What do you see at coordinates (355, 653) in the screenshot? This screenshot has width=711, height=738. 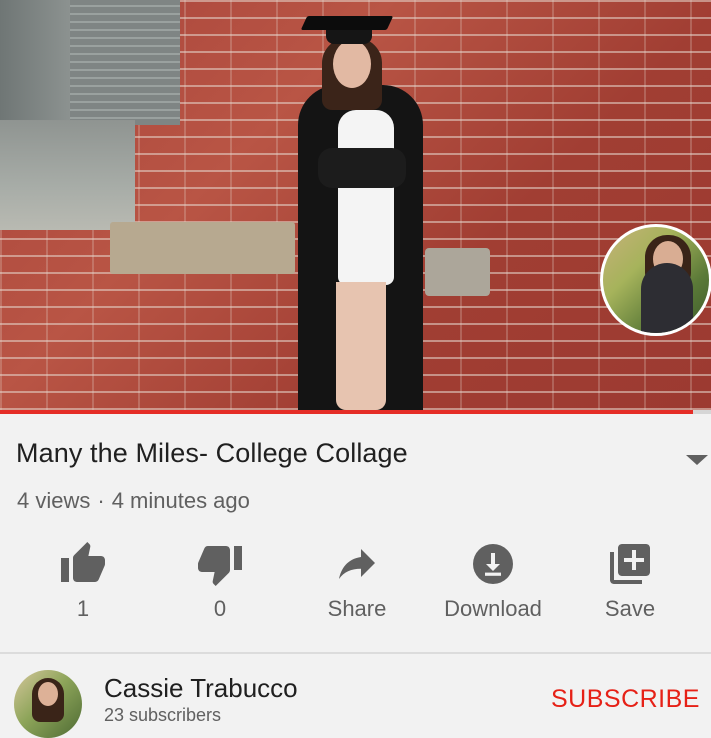 I see `section-divider` at bounding box center [355, 653].